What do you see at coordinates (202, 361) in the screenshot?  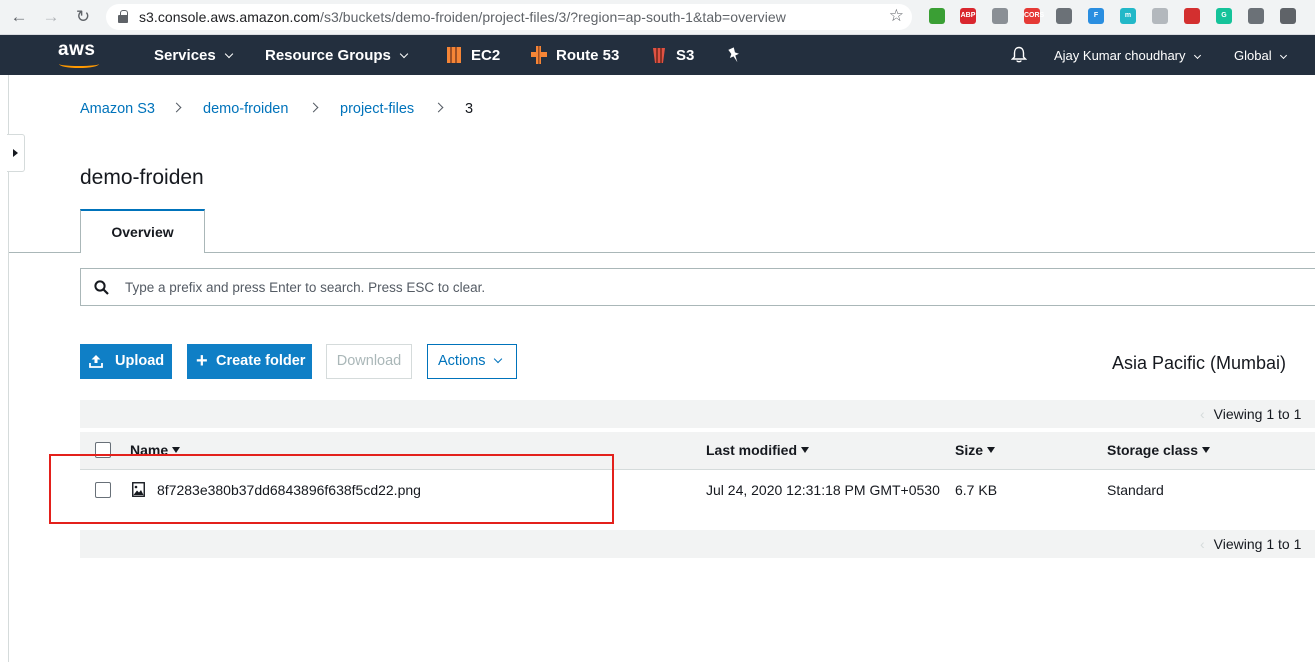 I see `plus-icon: +` at bounding box center [202, 361].